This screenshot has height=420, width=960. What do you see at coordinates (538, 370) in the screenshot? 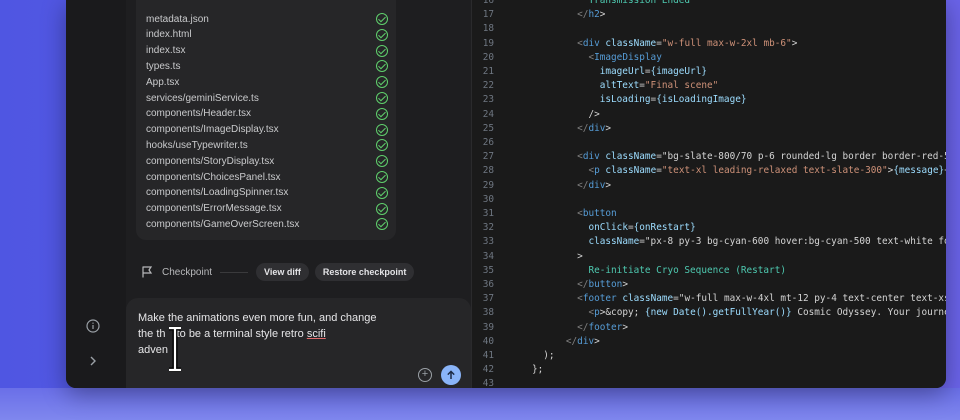
I see `code-text: };` at bounding box center [538, 370].